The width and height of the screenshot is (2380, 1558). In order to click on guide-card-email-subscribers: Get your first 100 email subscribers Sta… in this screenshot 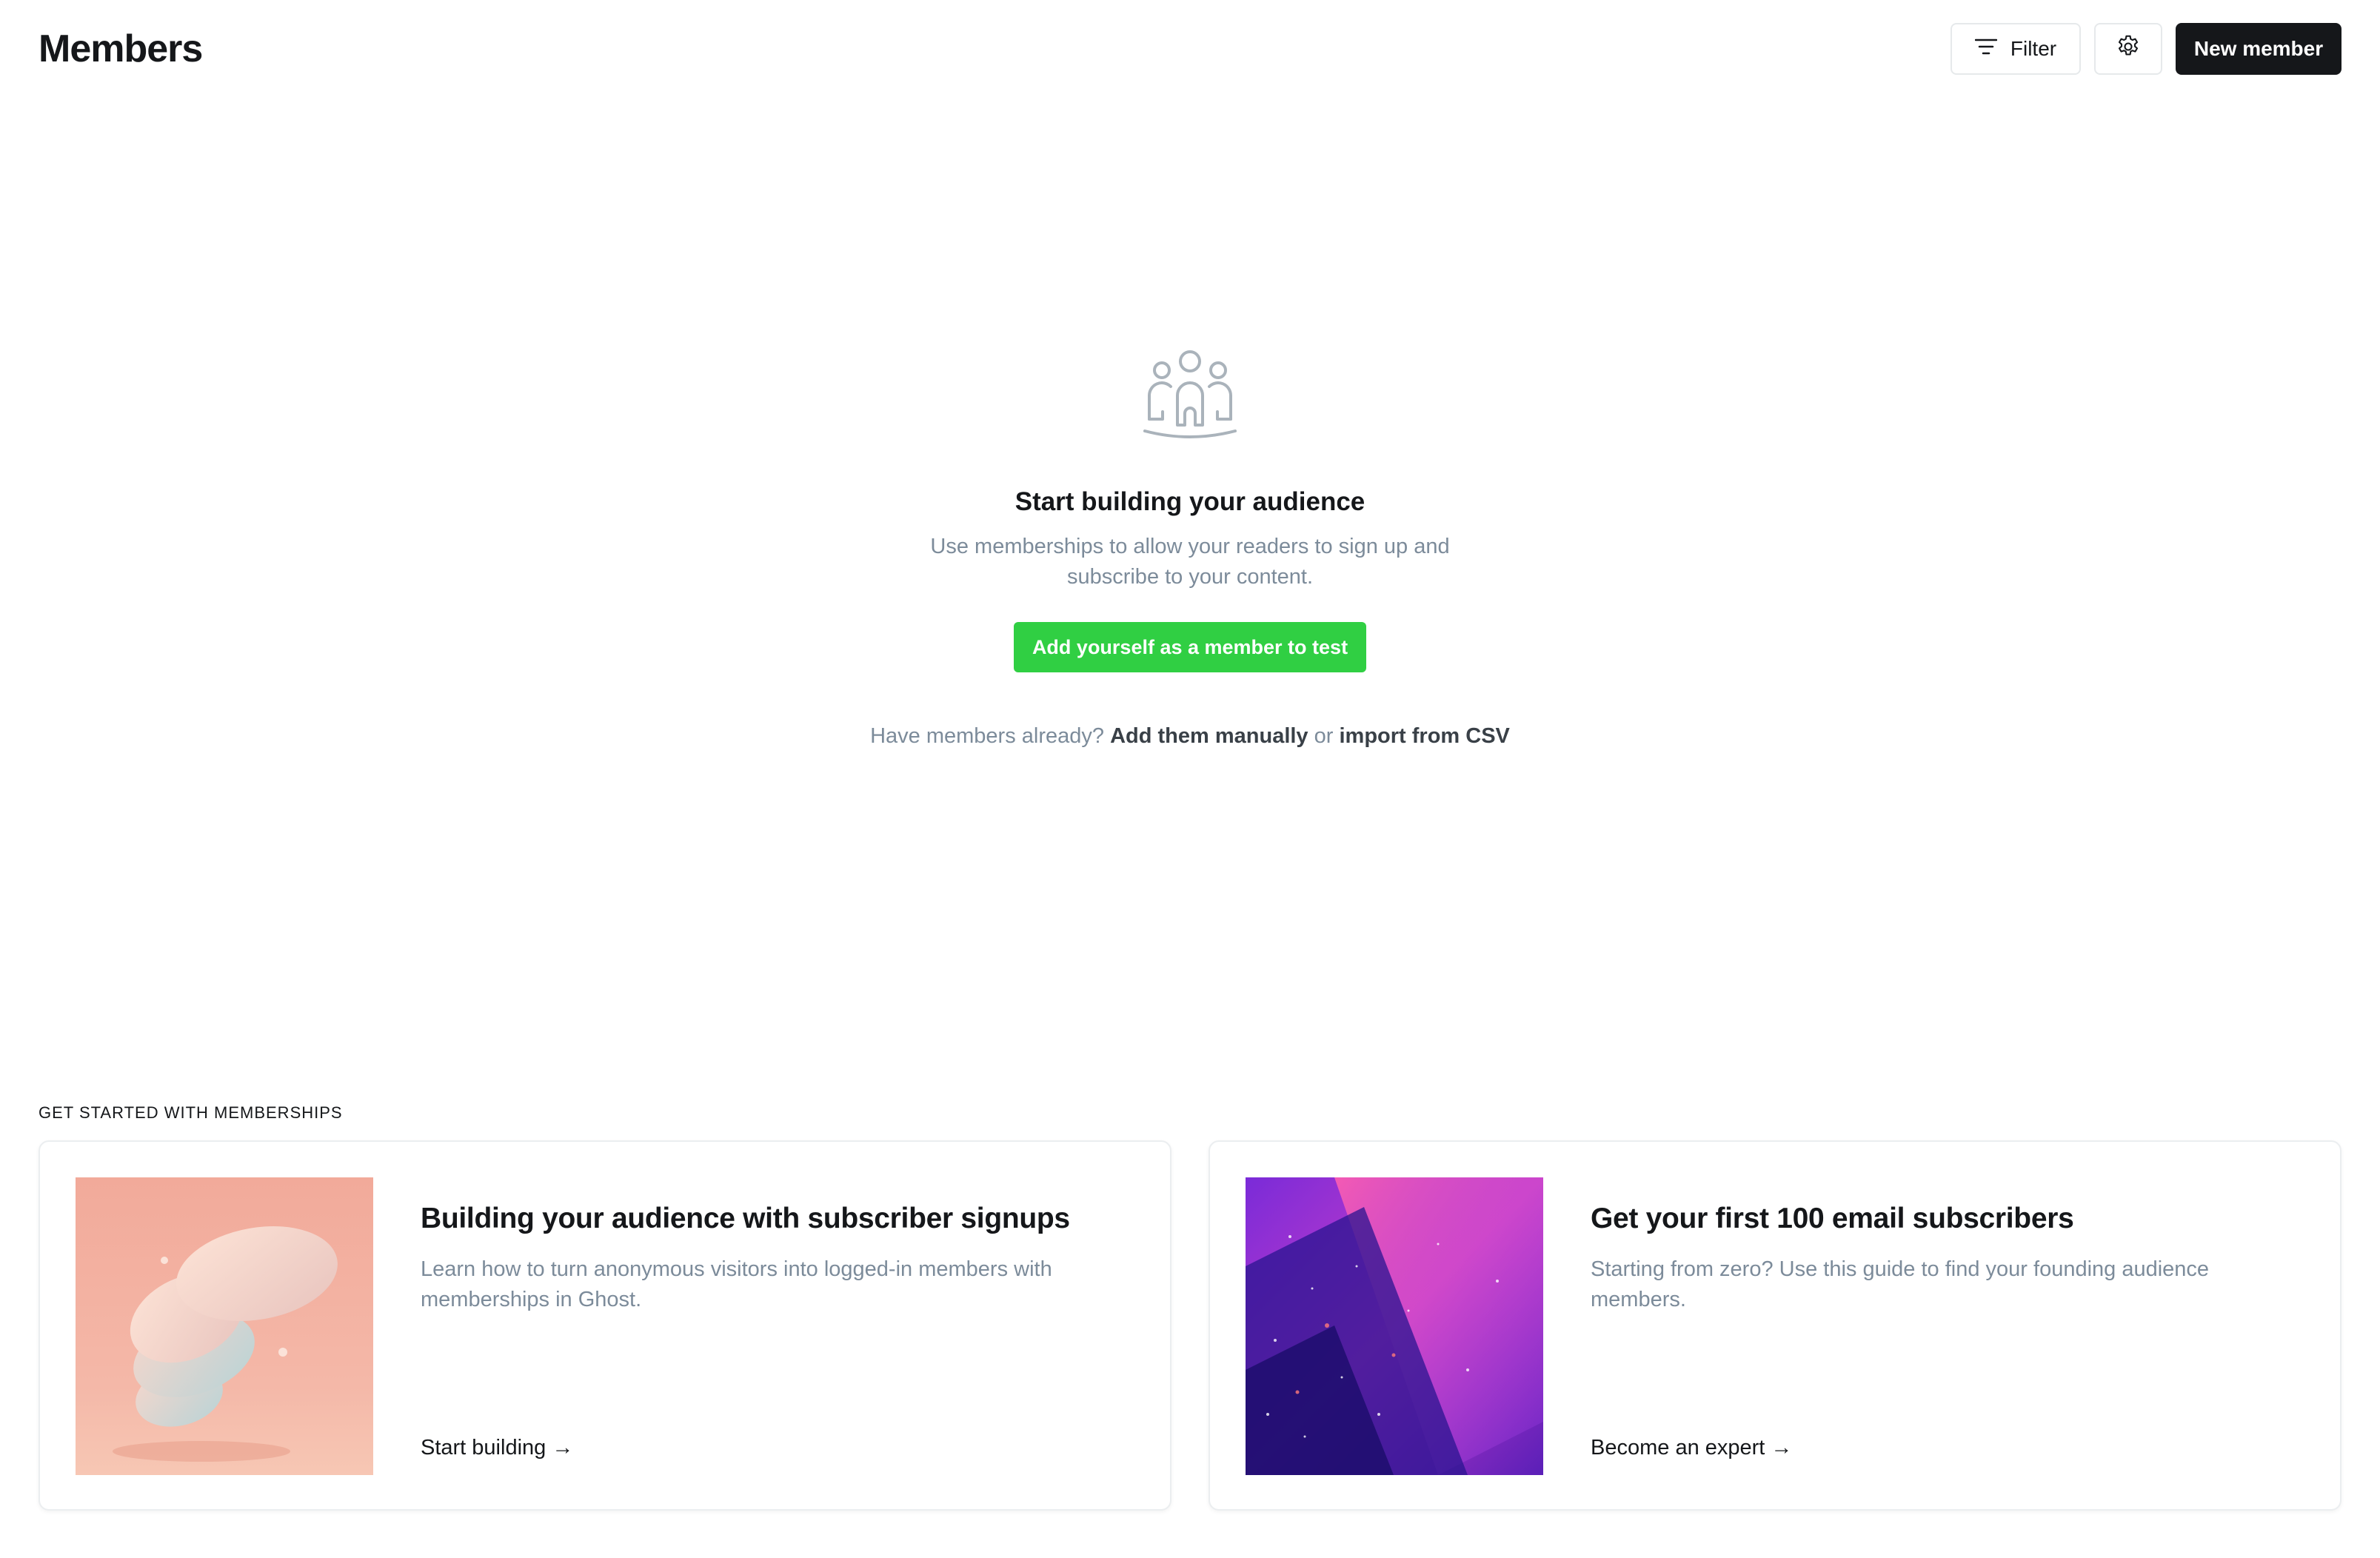, I will do `click(1775, 1325)`.